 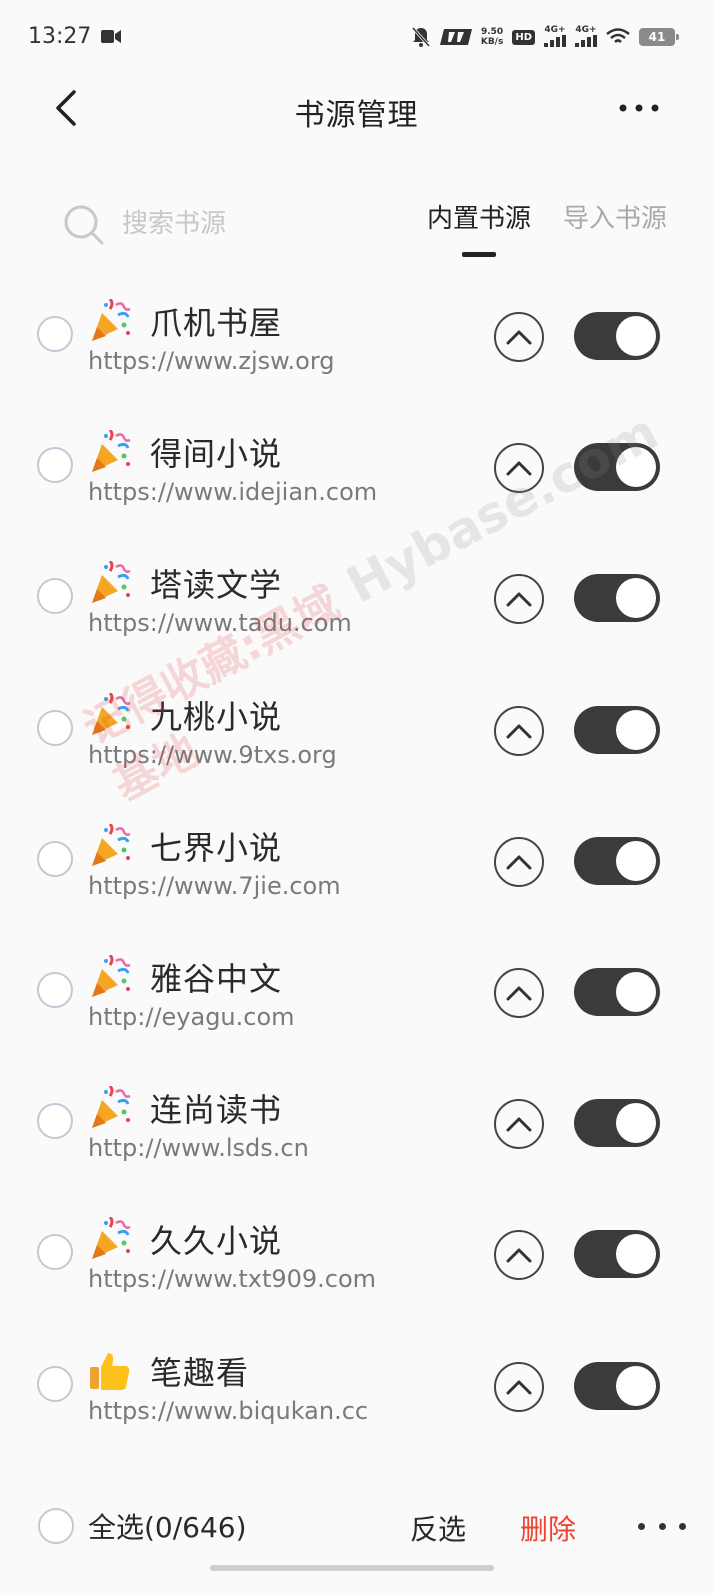 What do you see at coordinates (555, 37) in the screenshot?
I see `signal-1: 4G+` at bounding box center [555, 37].